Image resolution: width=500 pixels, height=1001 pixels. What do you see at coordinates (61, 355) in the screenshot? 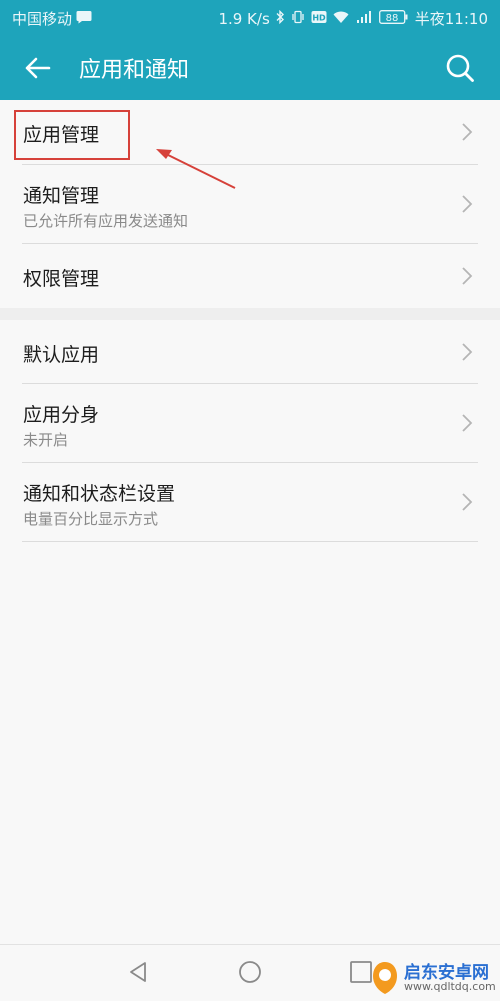
I see `setting-label: 默认应用` at bounding box center [61, 355].